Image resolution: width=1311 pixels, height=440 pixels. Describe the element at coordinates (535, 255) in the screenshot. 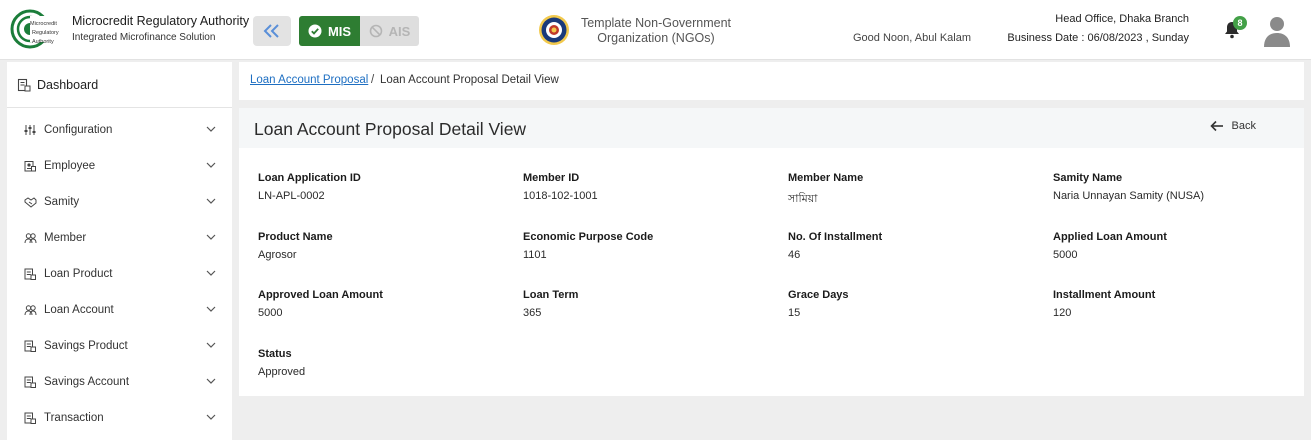

I see `field-value-economic-purpose-code: 1101` at that location.